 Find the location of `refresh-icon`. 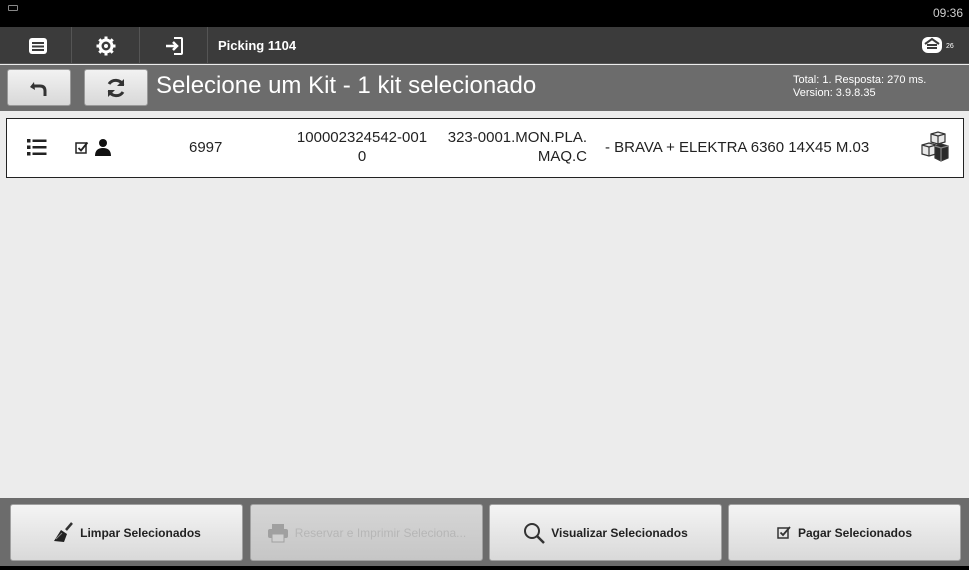

refresh-icon is located at coordinates (116, 87).